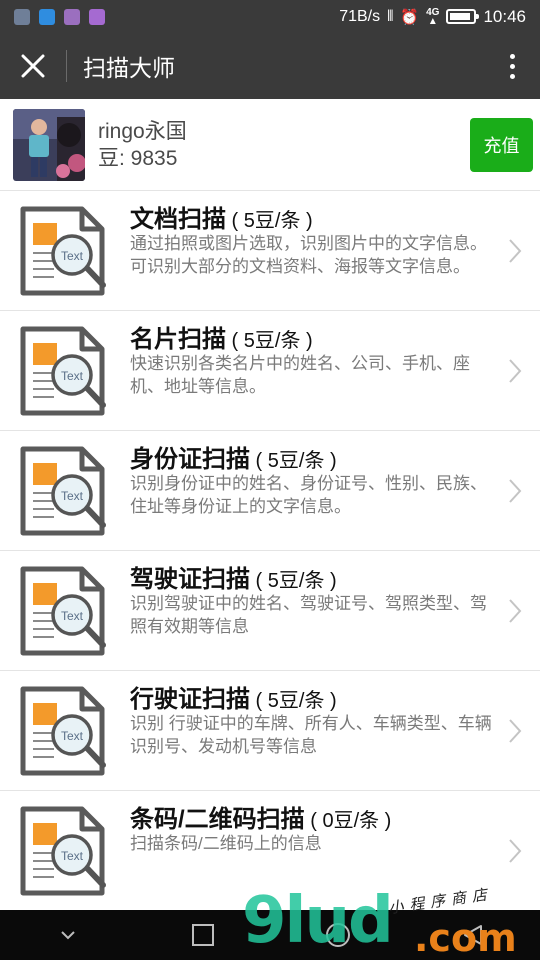 This screenshot has width=540, height=960. What do you see at coordinates (138, 158) in the screenshot?
I see `bean-balance: 豆: 9835` at bounding box center [138, 158].